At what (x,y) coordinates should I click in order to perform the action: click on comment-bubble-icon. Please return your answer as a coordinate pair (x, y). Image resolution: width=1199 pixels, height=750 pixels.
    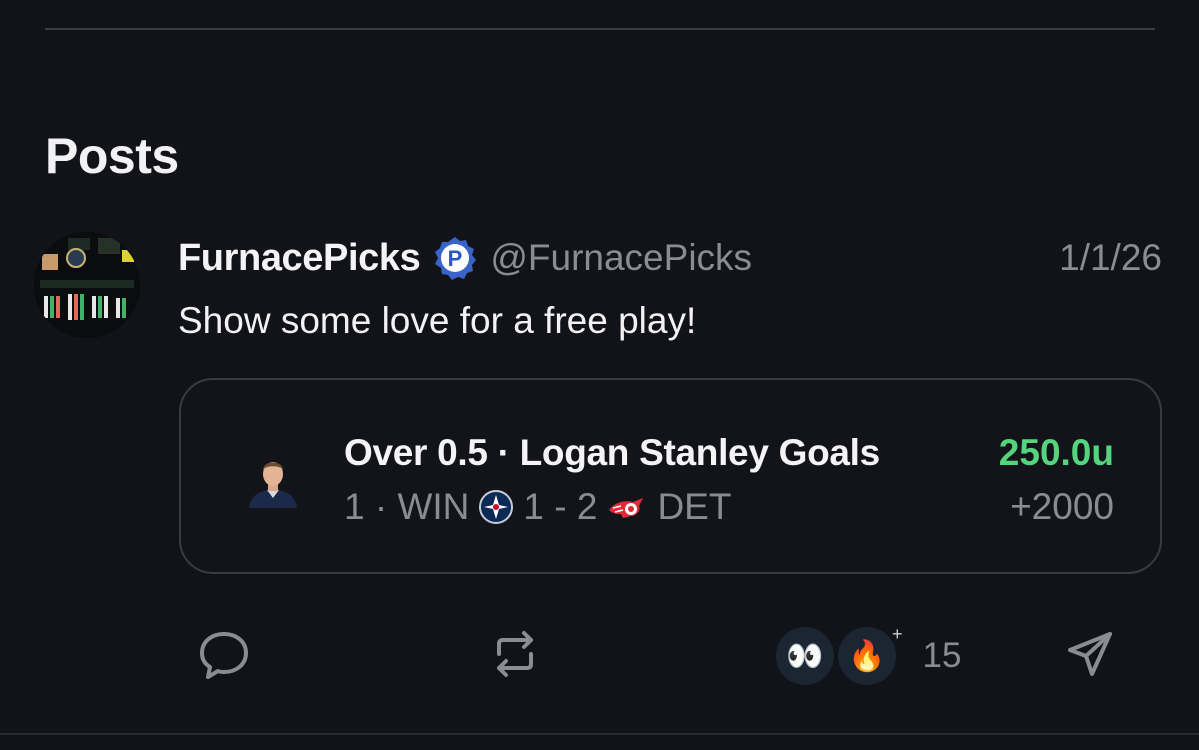
    Looking at the image, I should click on (224, 655).